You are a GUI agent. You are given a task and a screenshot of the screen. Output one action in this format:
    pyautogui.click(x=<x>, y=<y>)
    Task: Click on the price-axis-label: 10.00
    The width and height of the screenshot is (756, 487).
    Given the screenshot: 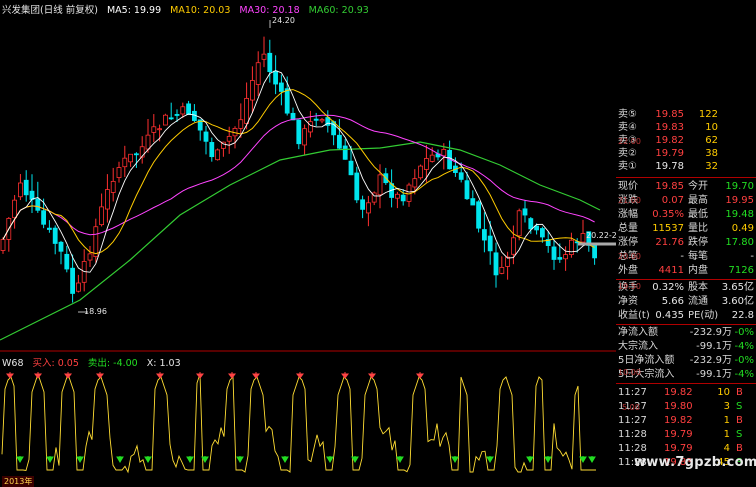 What is the action you would take?
    pyautogui.click(x=629, y=372)
    